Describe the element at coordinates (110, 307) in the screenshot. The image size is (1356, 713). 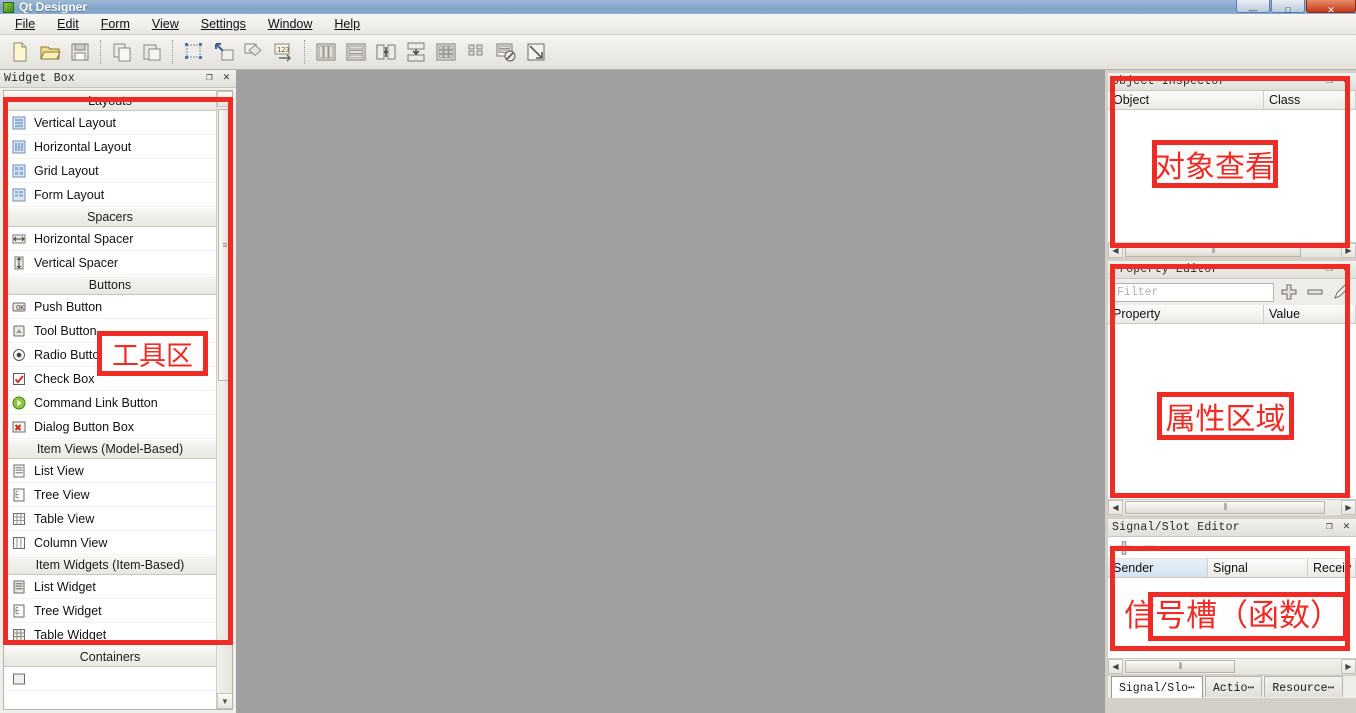
I see `widget-item-push-button: OK Push Button` at that location.